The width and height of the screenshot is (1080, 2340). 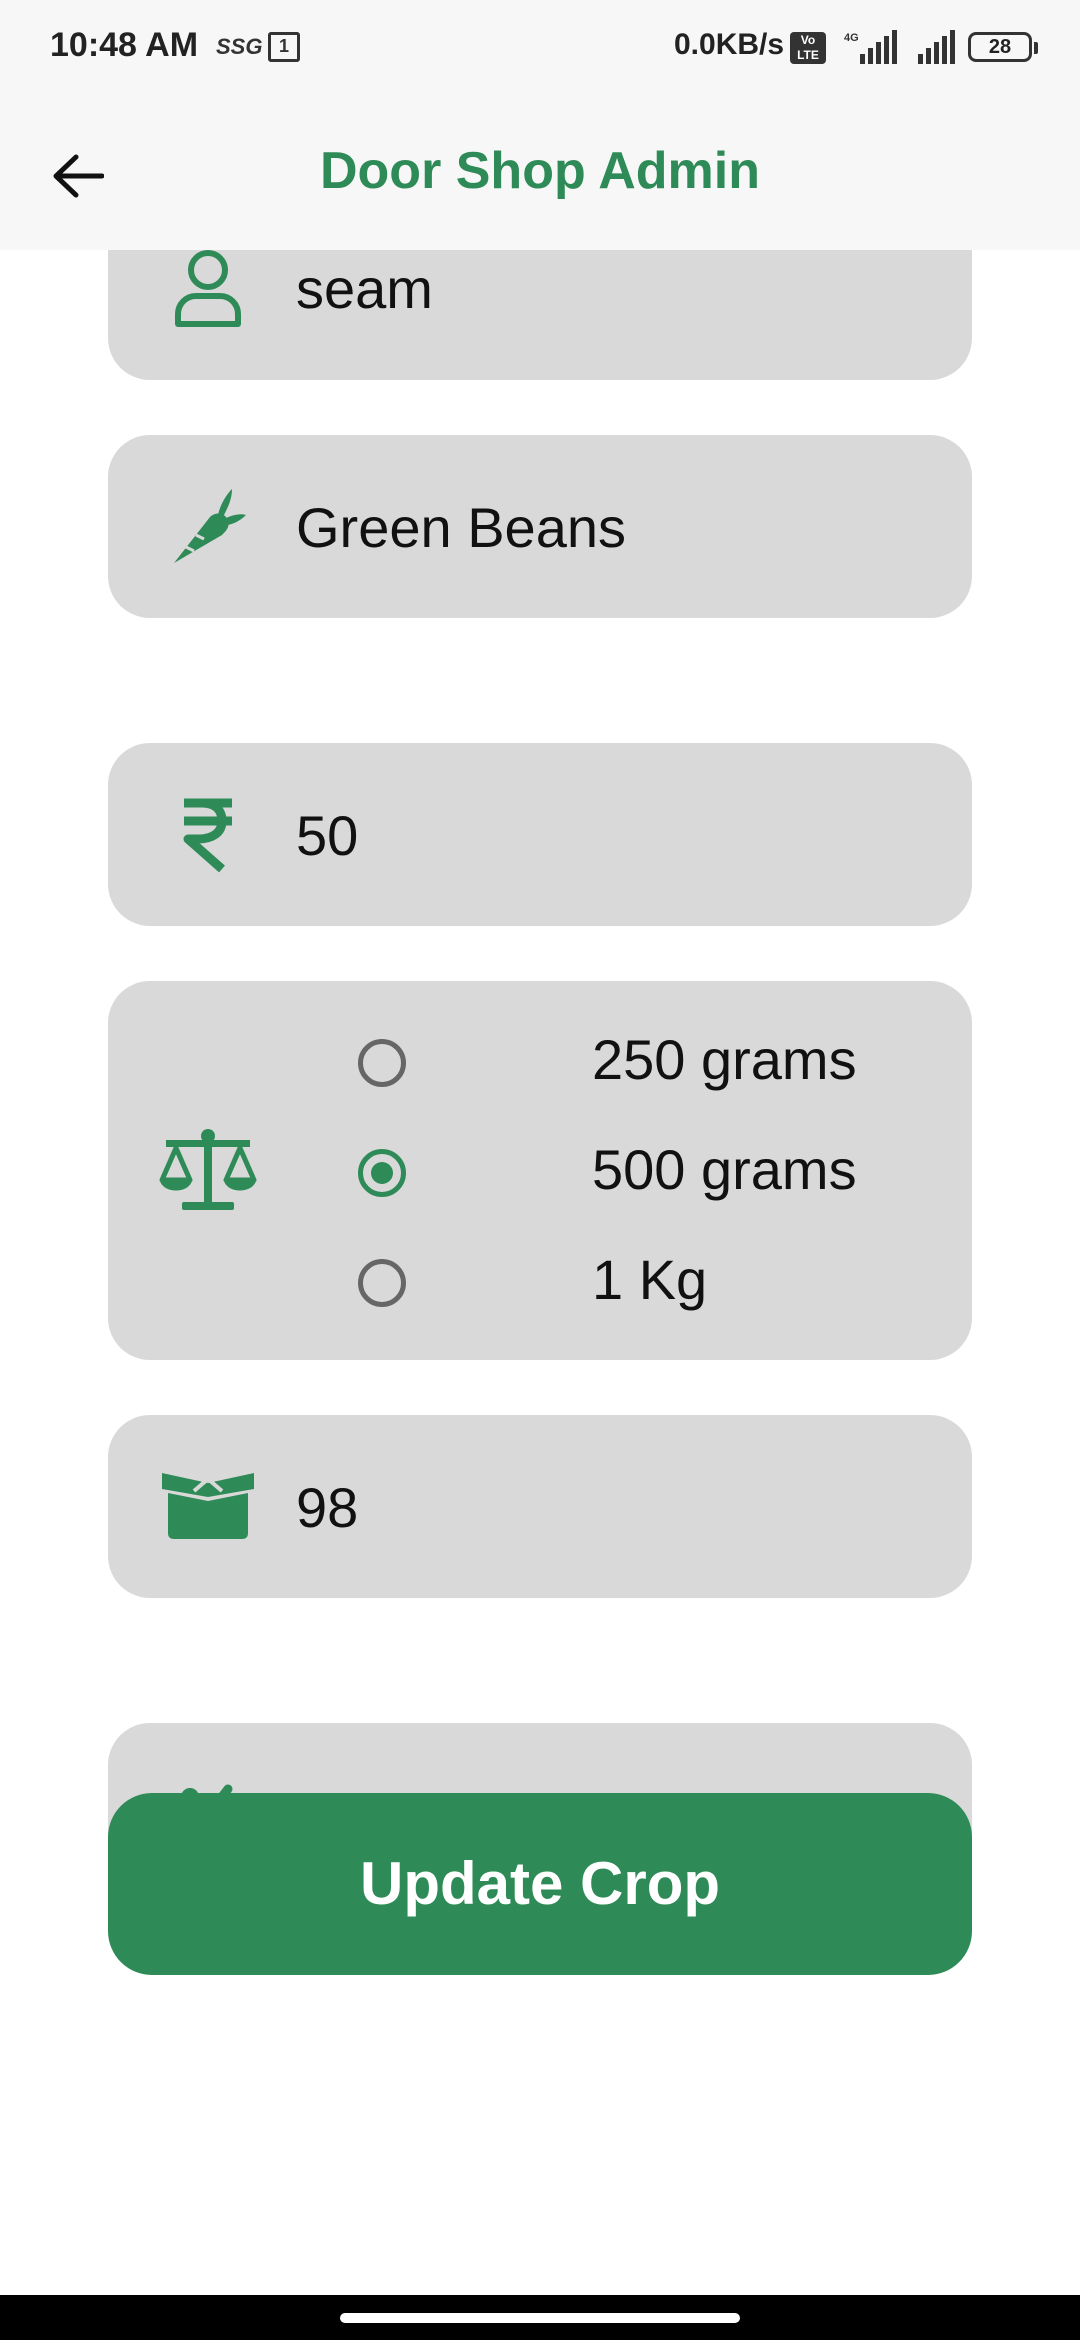 I want to click on quantity-unit-field: 250 grams 500 grams 1 Kg, so click(x=540, y=1170).